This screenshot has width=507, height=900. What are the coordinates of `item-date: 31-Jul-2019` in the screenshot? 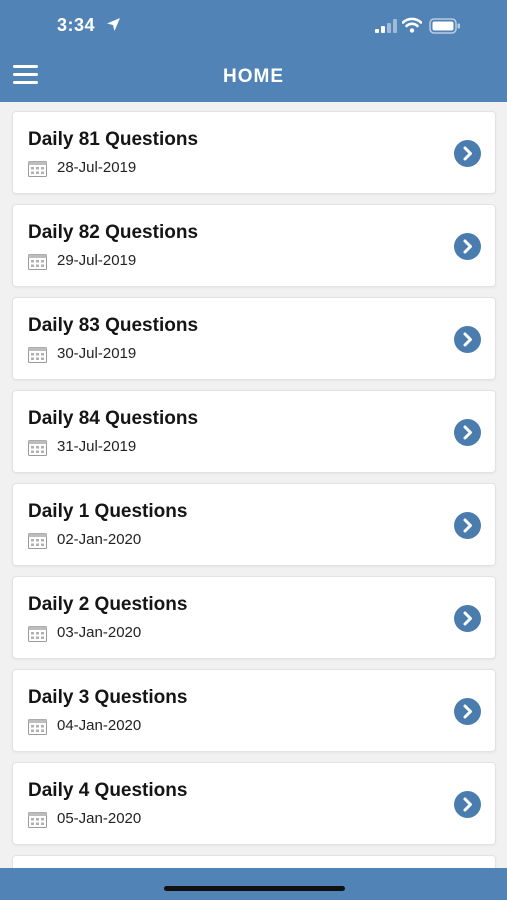 It's located at (97, 446).